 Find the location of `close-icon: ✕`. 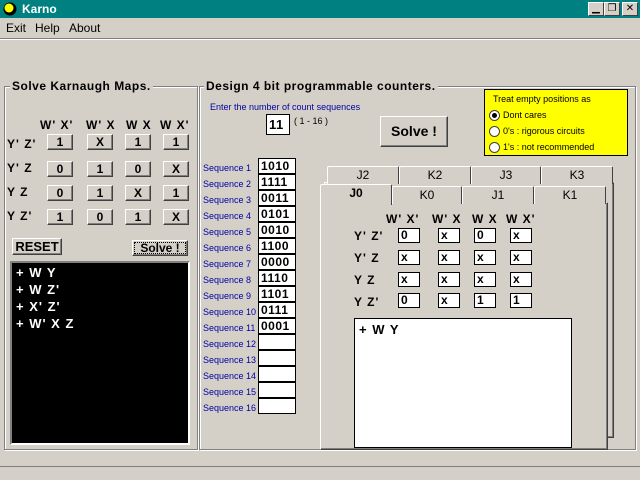

close-icon: ✕ is located at coordinates (630, 8).